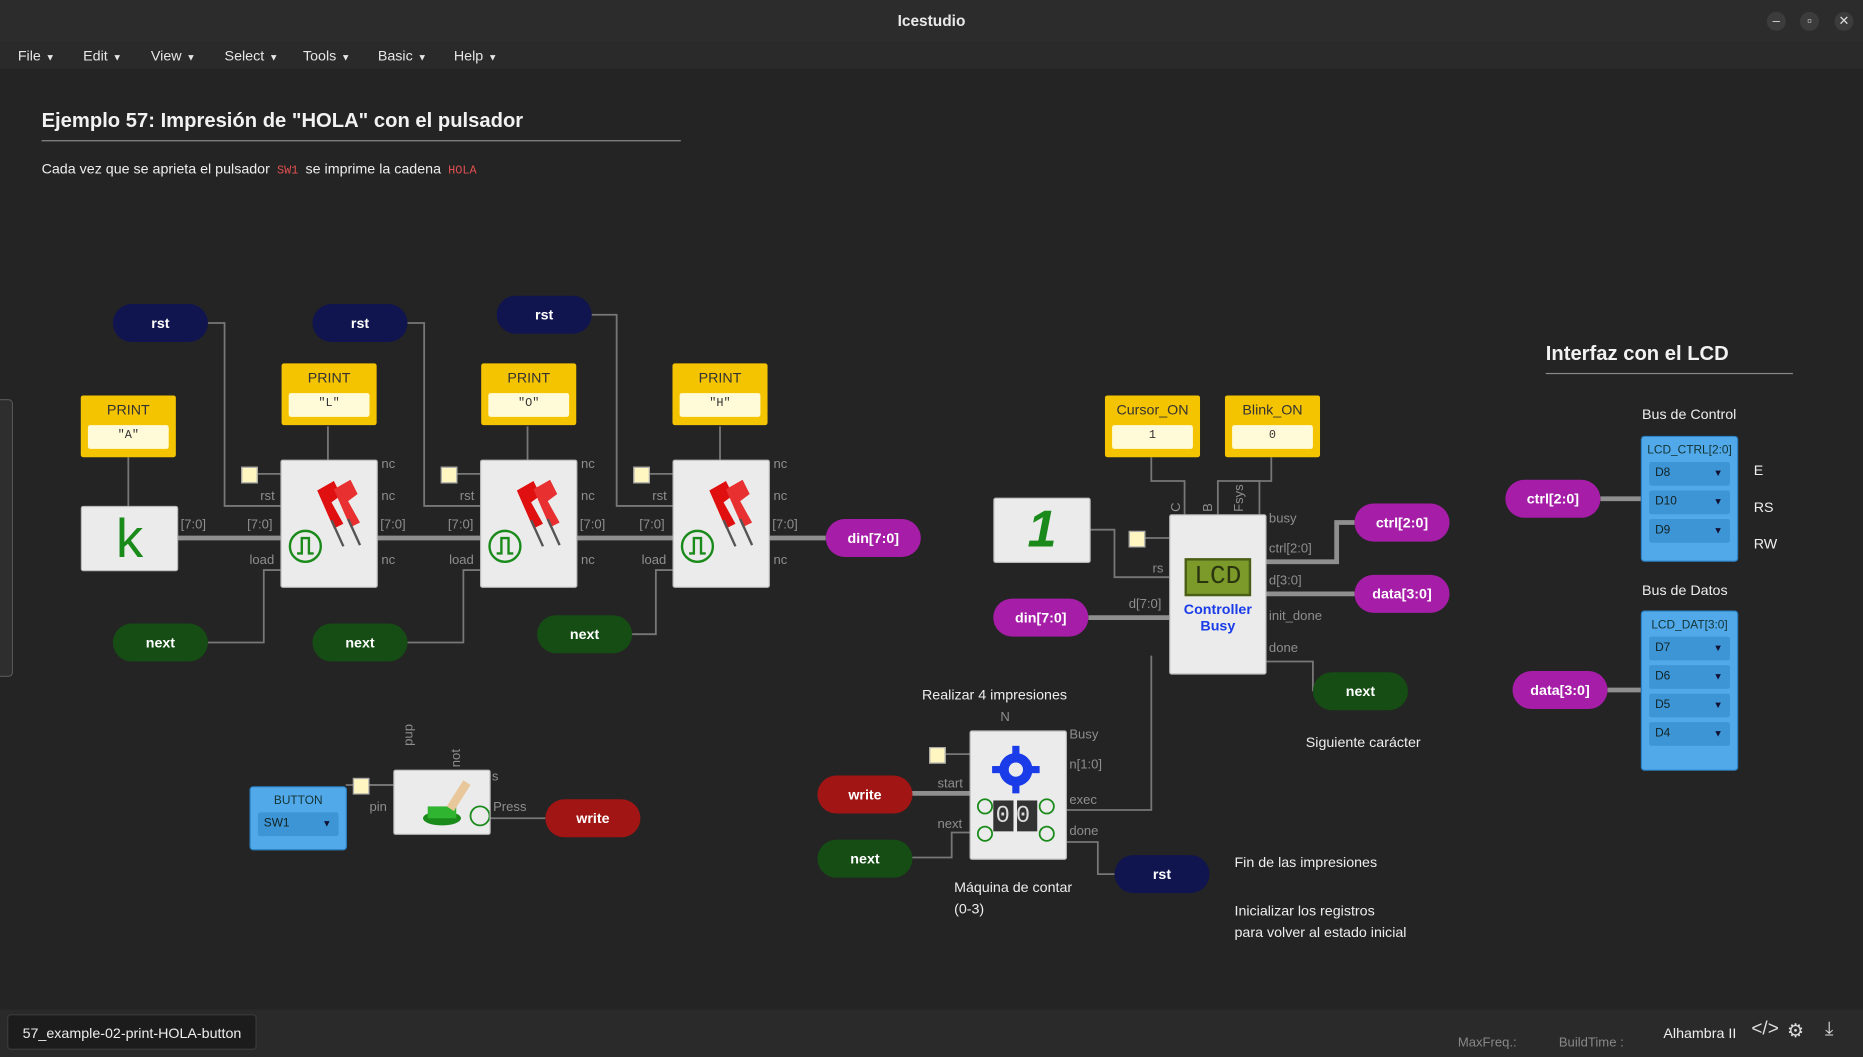 This screenshot has height=1057, width=1863. Describe the element at coordinates (1689, 648) in the screenshot. I see `pin-select: D7 ▼` at that location.